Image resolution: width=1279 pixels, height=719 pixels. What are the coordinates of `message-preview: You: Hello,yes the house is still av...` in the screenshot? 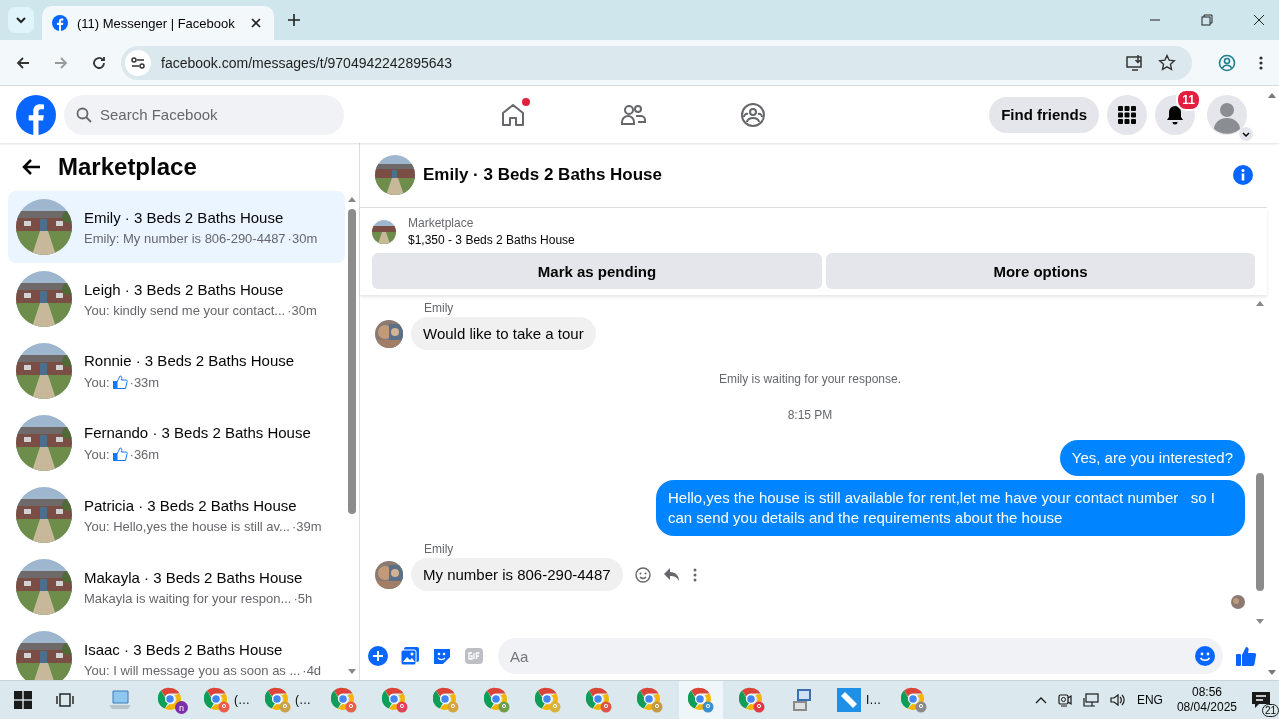 It's located at (187, 526).